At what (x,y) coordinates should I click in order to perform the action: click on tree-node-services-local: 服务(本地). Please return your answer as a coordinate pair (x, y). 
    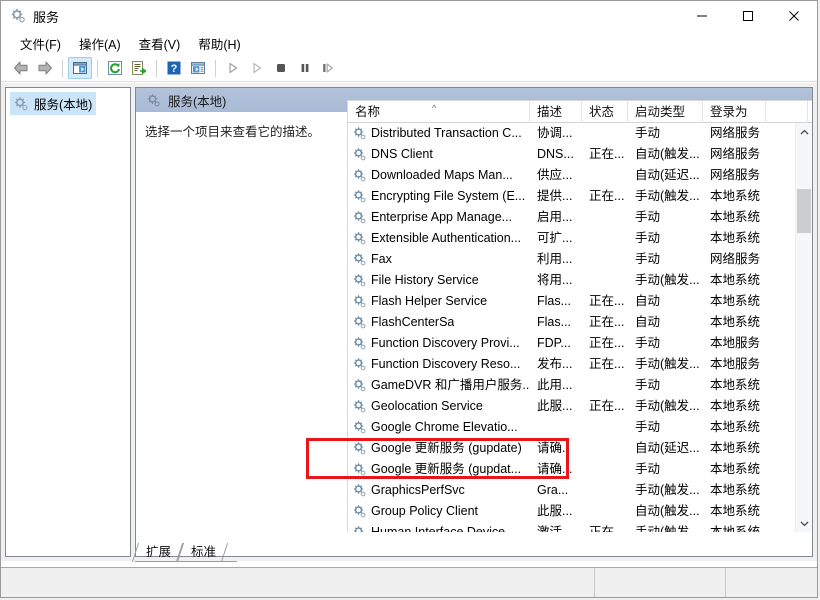
    Looking at the image, I should click on (53, 103).